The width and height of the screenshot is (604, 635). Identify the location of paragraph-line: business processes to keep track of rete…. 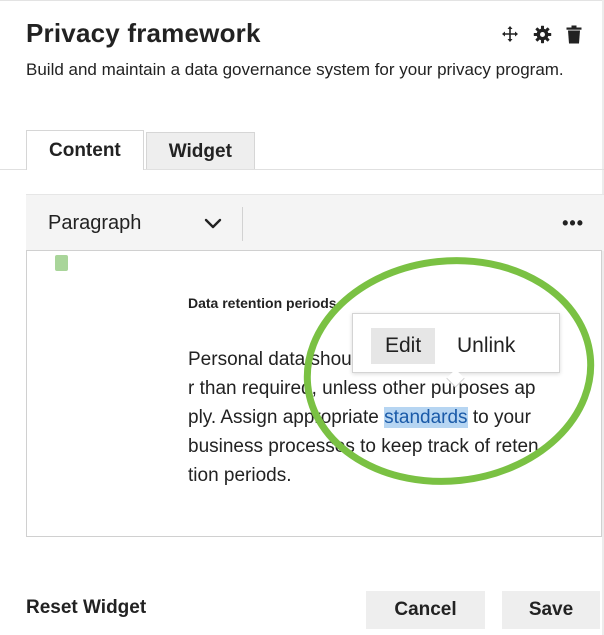
(383, 446).